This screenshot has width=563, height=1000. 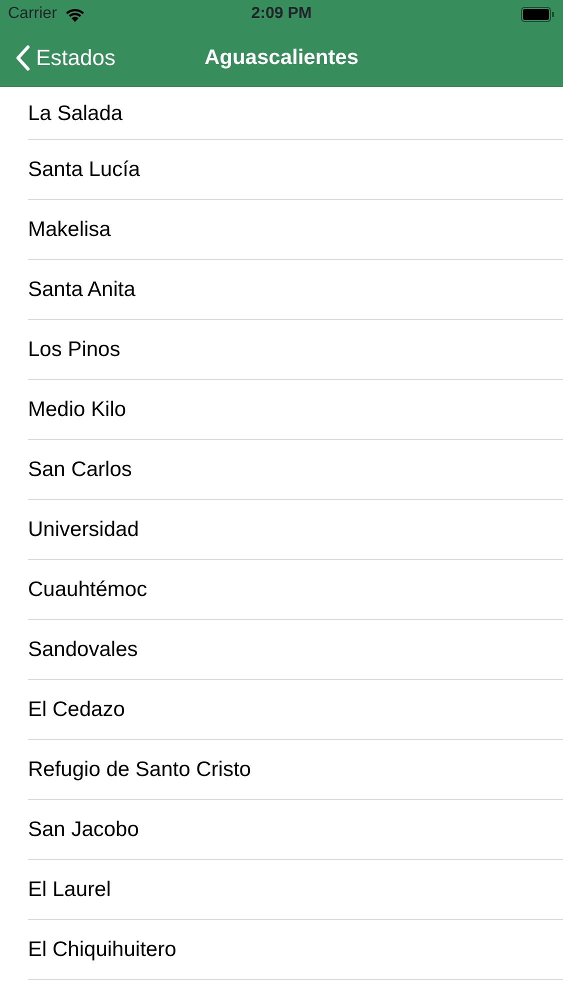 What do you see at coordinates (82, 290) in the screenshot?
I see `list-item: Santa Anita` at bounding box center [82, 290].